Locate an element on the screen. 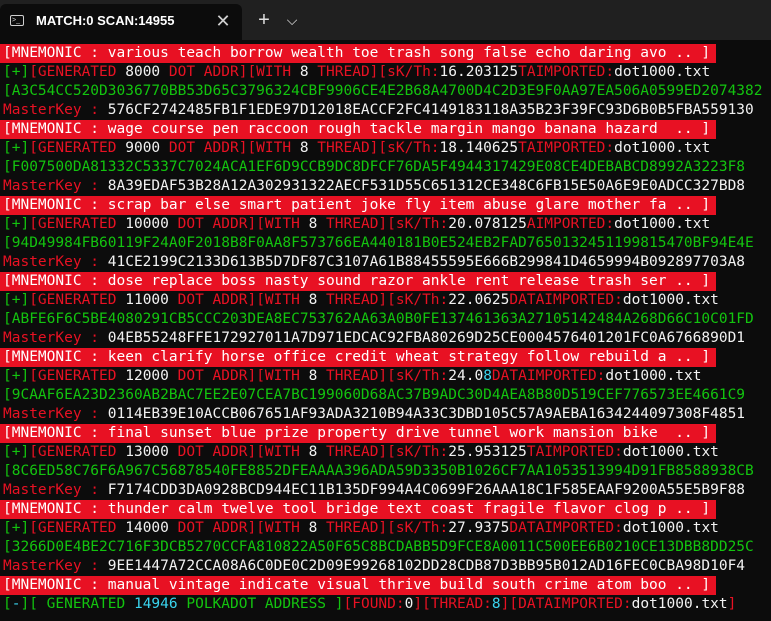 The height and width of the screenshot is (621, 771). terminal-icon: >_ is located at coordinates (17, 20).